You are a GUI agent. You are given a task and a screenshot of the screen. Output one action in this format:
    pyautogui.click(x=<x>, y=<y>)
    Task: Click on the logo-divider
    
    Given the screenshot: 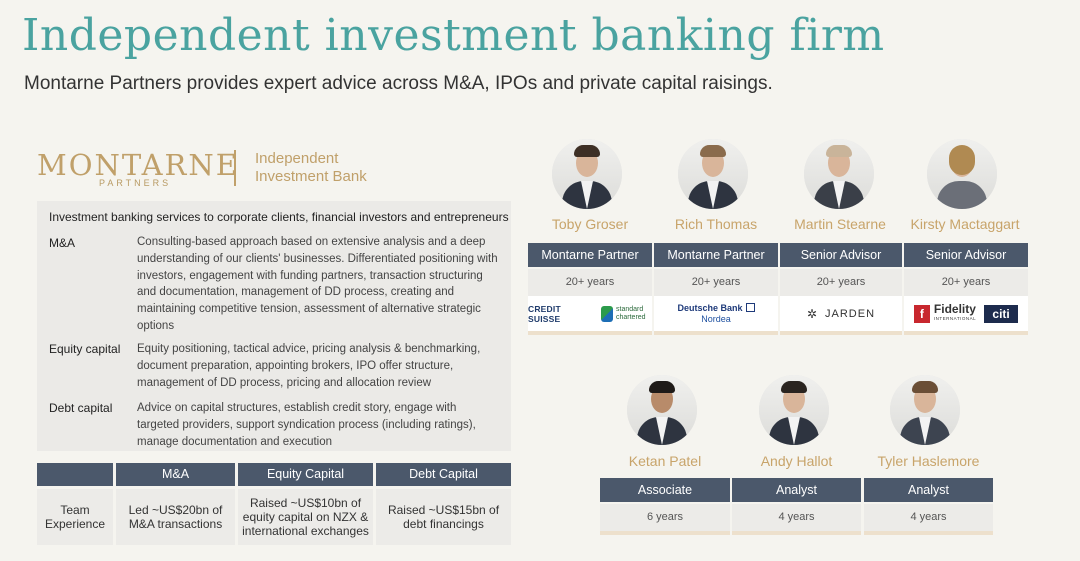 What is the action you would take?
    pyautogui.click(x=235, y=168)
    